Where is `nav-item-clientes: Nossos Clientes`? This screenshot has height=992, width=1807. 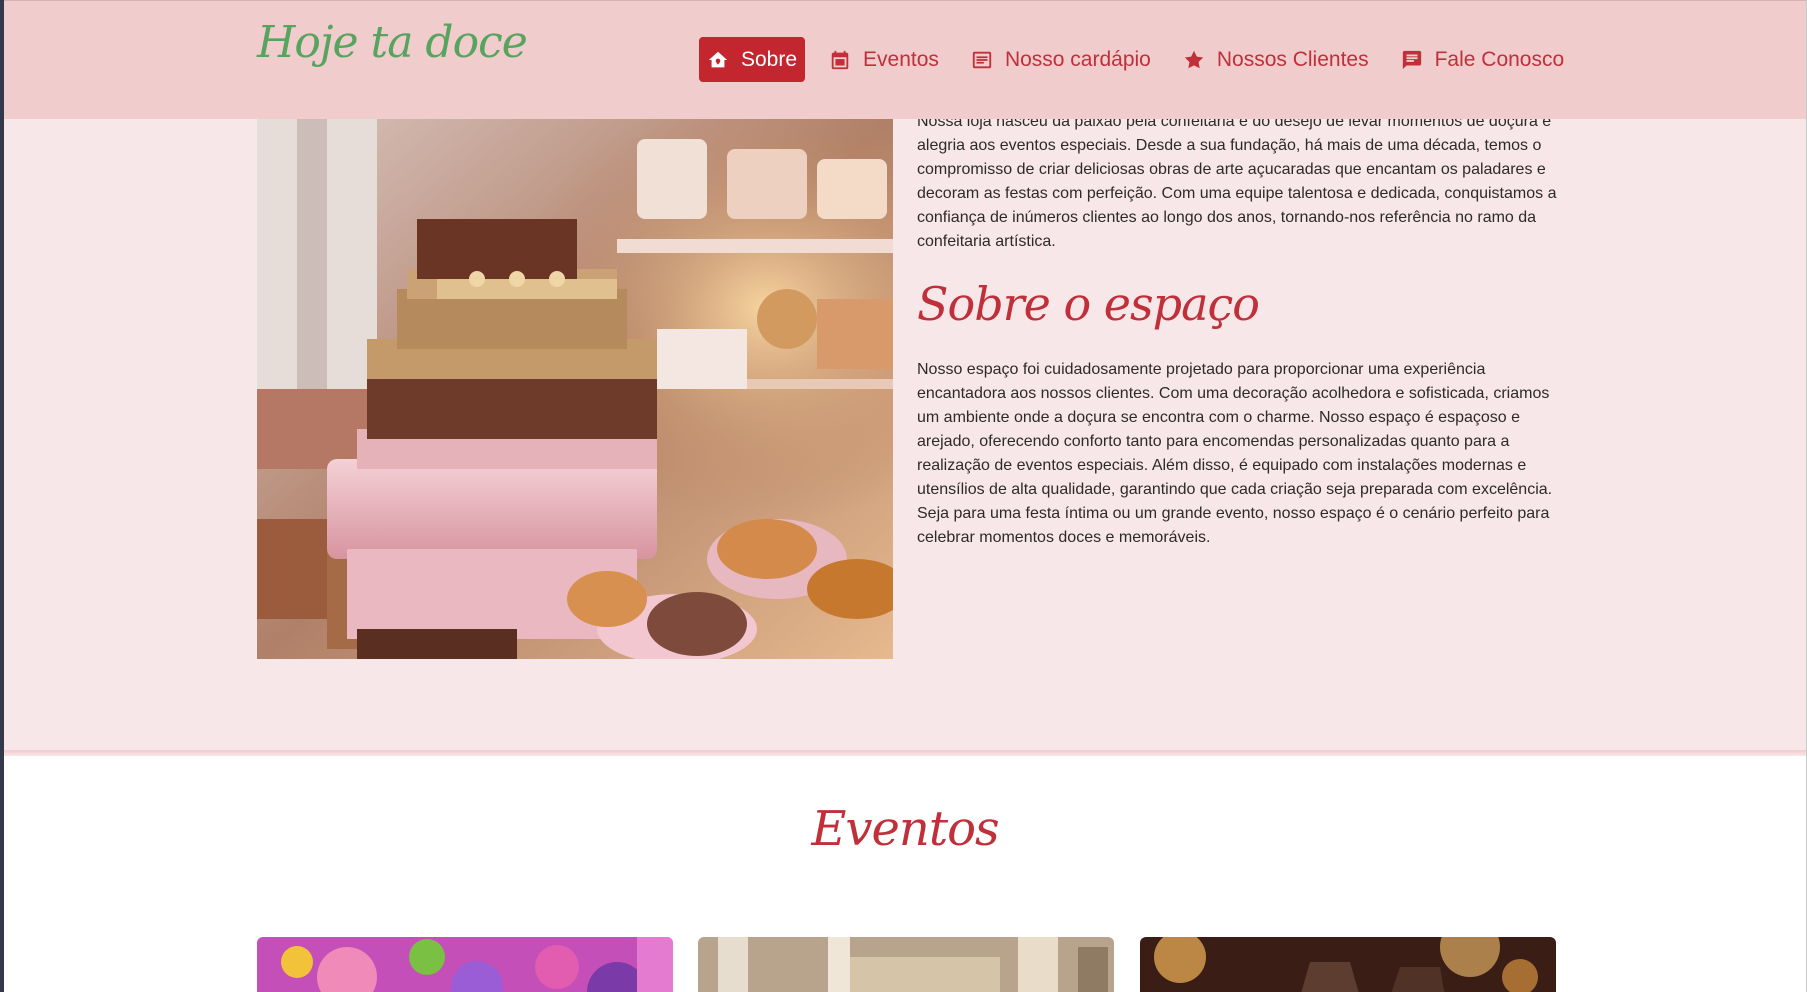 nav-item-clientes: Nossos Clientes is located at coordinates (1276, 59).